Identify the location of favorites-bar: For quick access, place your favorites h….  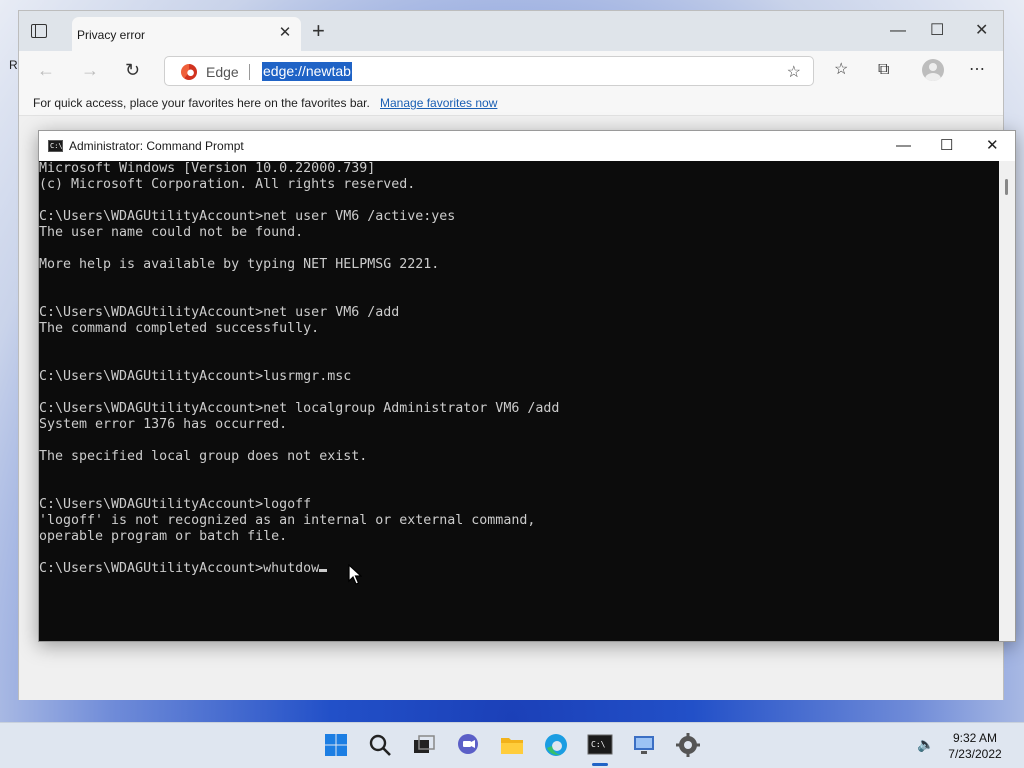
(511, 103).